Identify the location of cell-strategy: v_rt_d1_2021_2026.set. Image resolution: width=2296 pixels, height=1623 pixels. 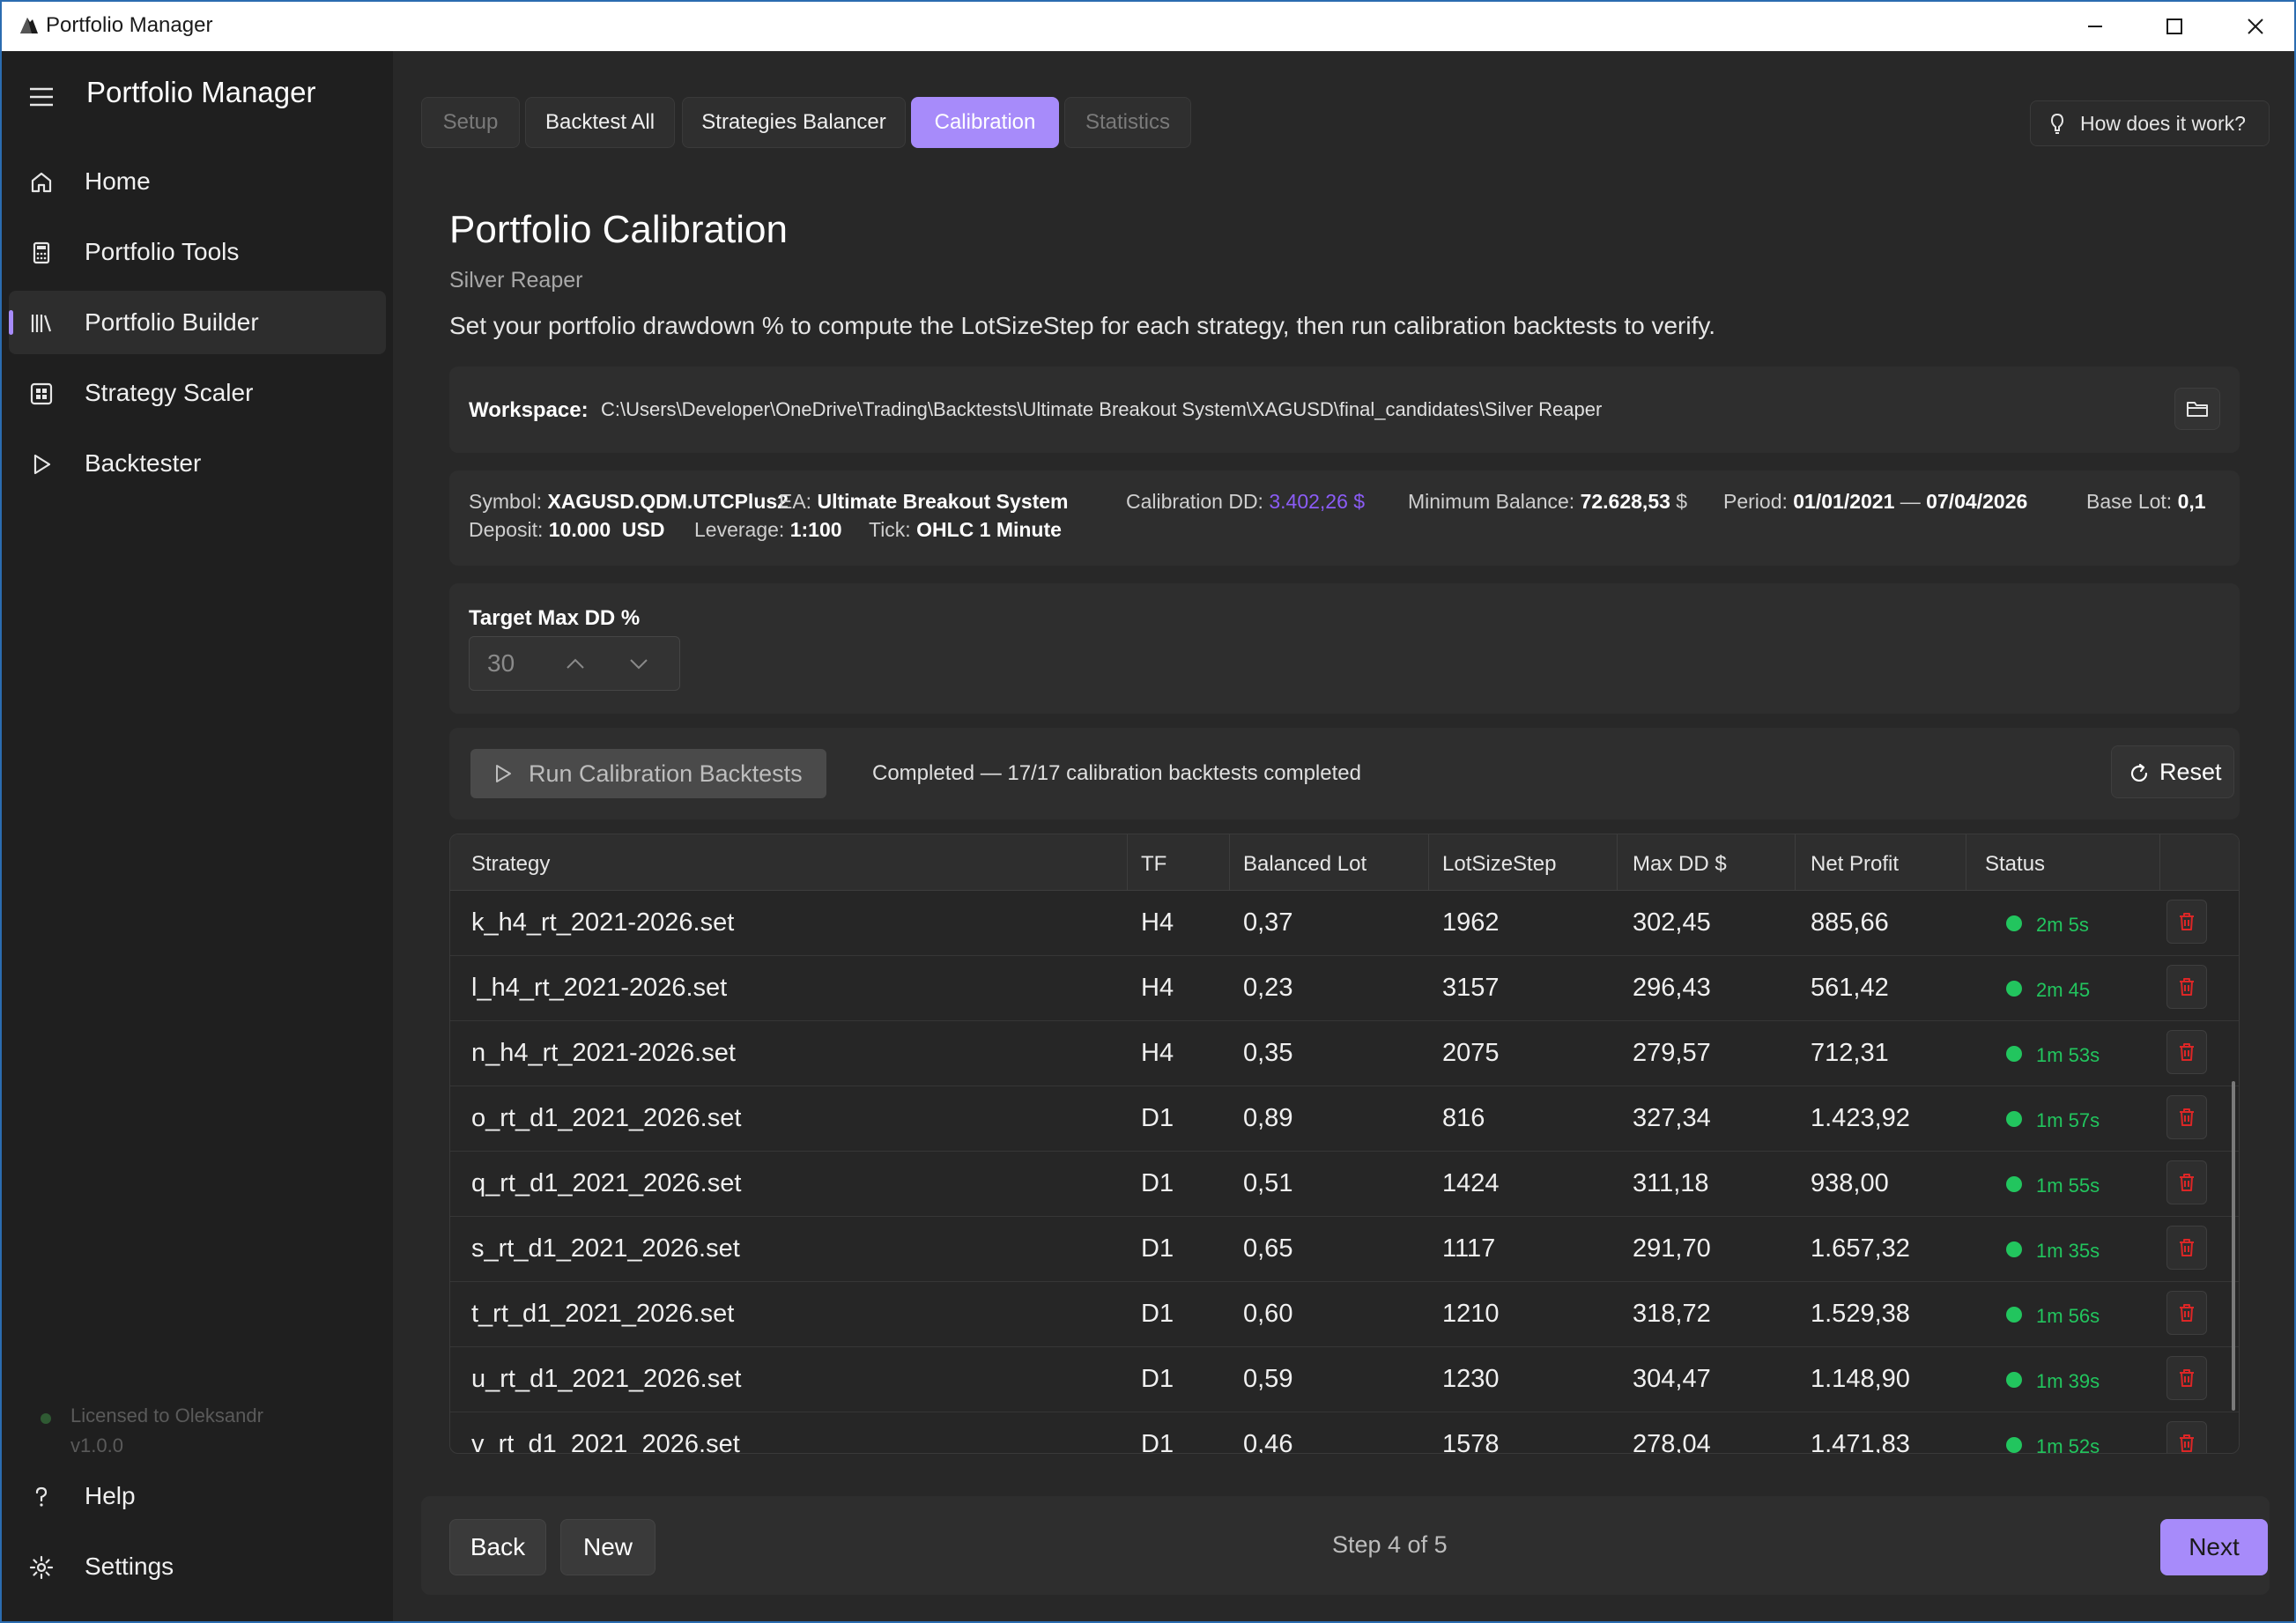
(605, 1442).